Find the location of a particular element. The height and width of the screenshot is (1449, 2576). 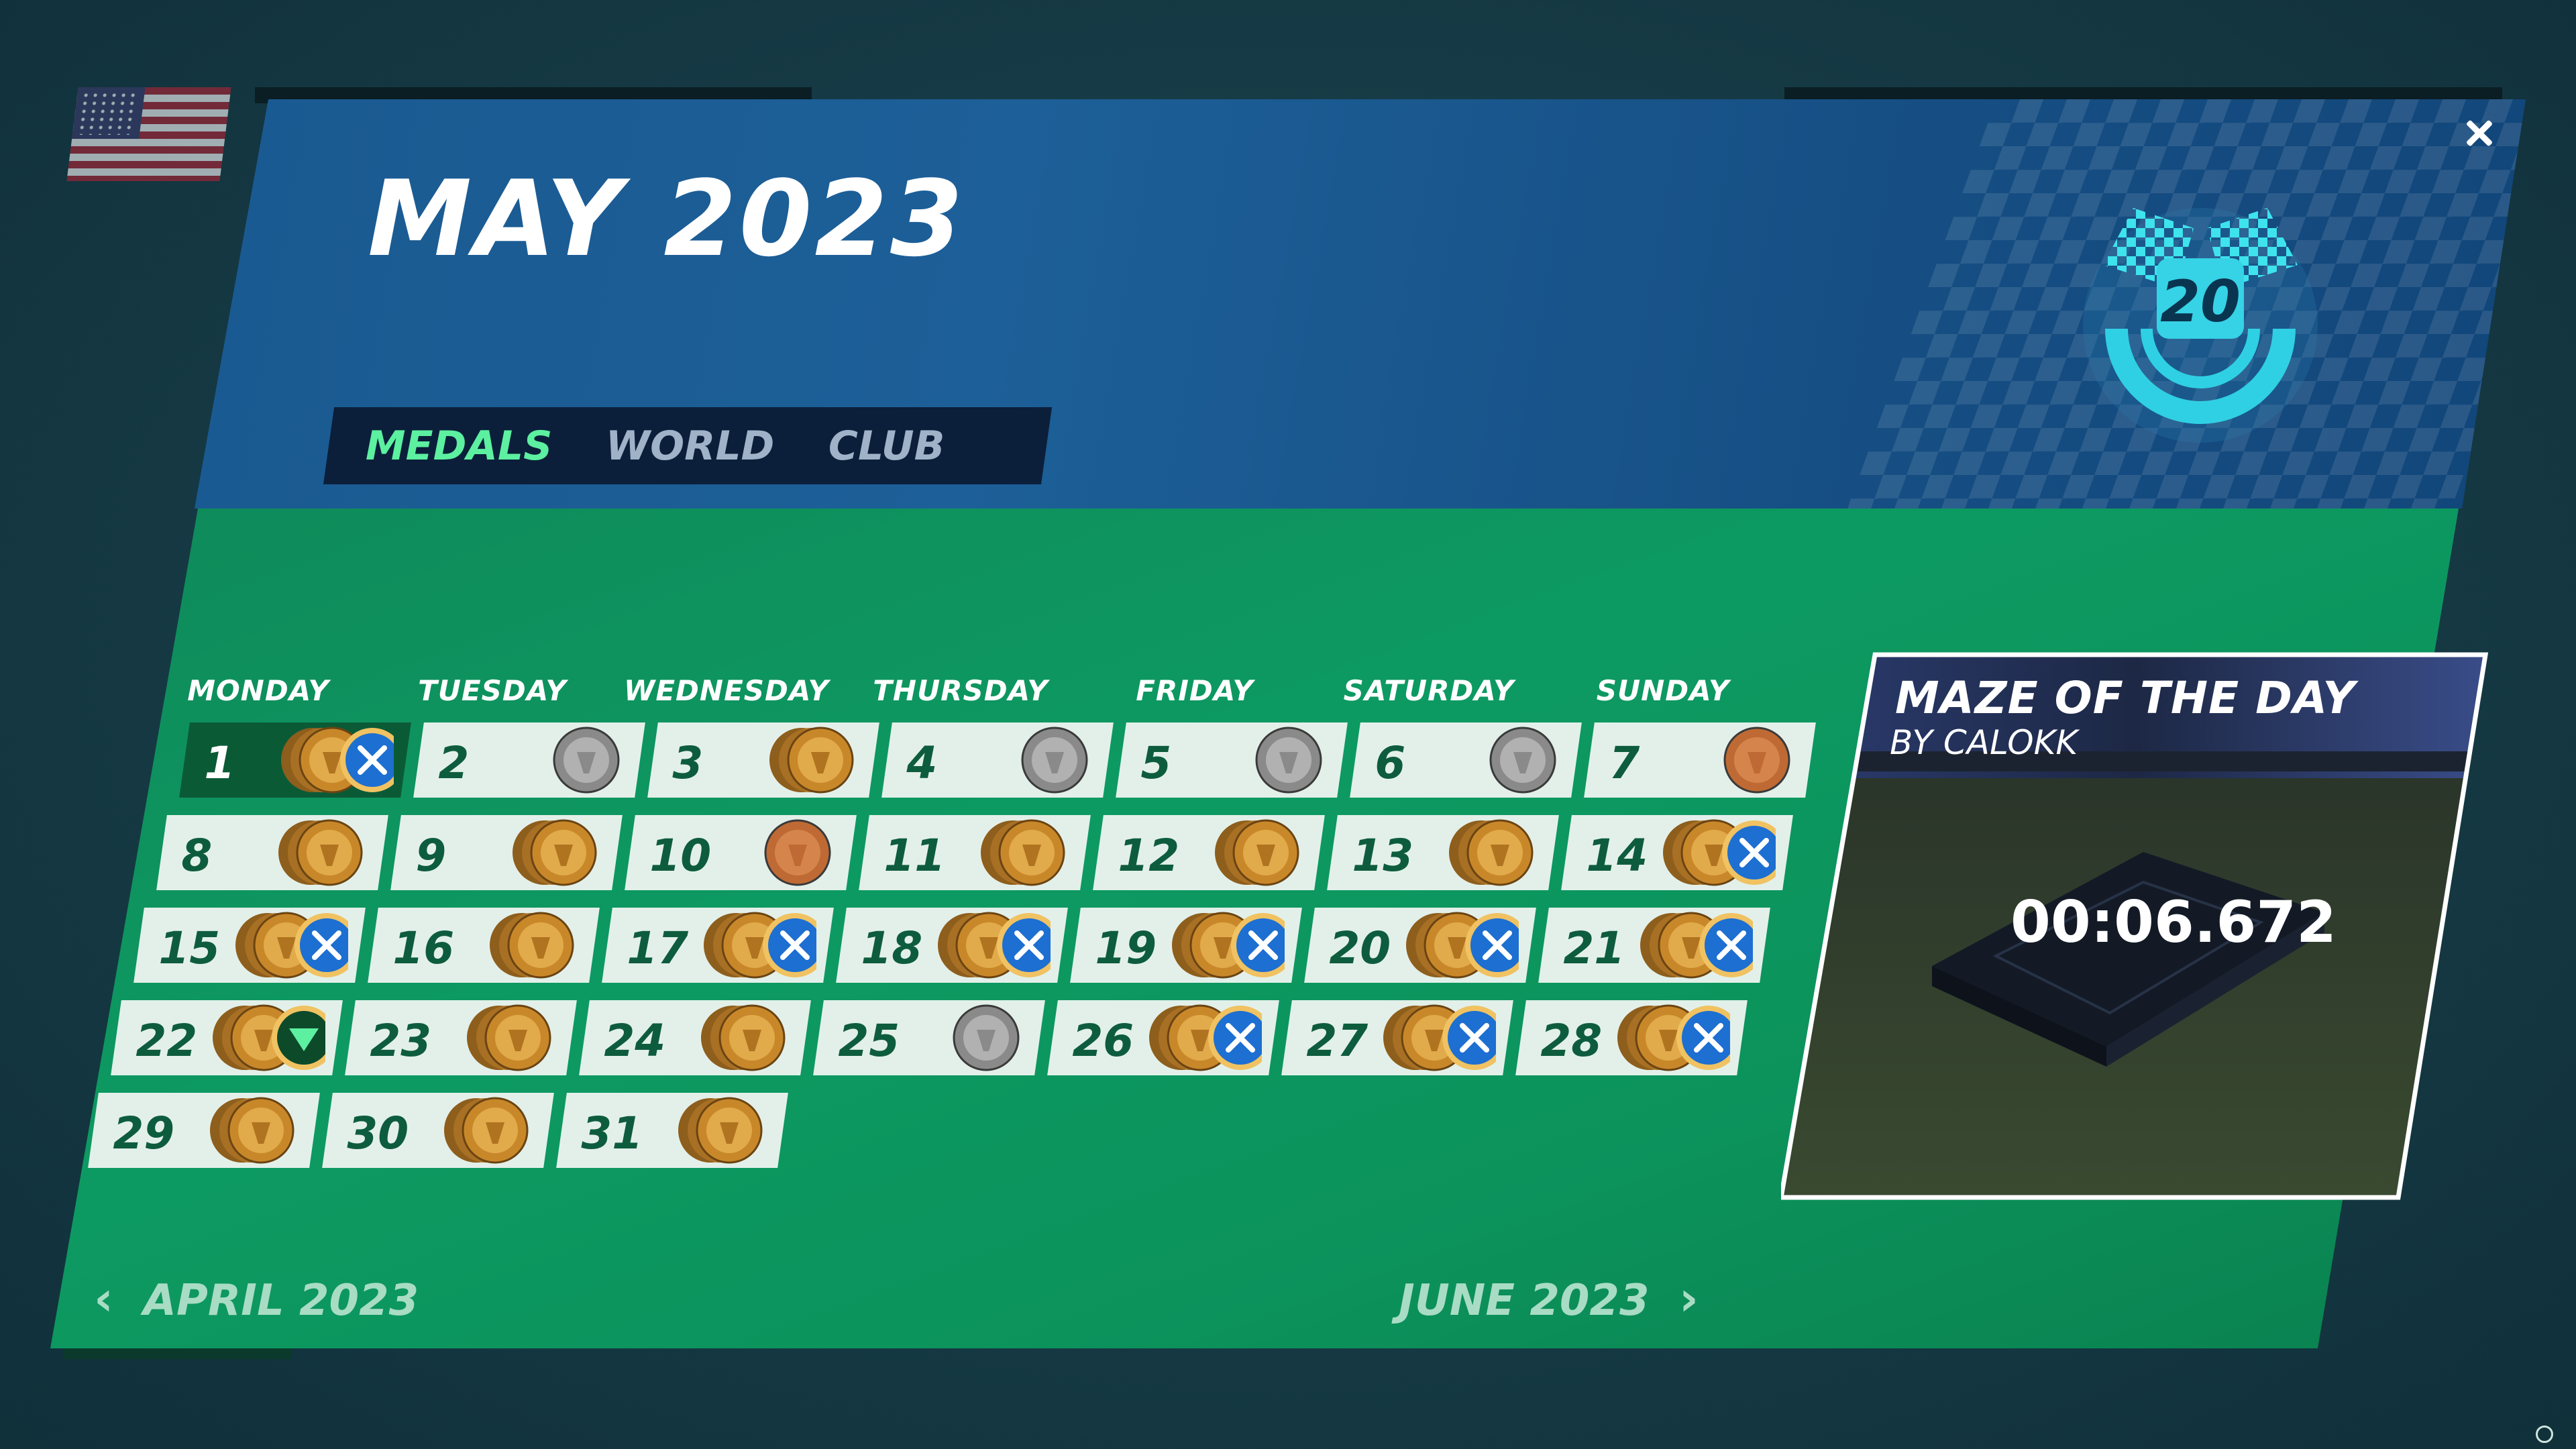

day-number: 18 is located at coordinates (892, 948).